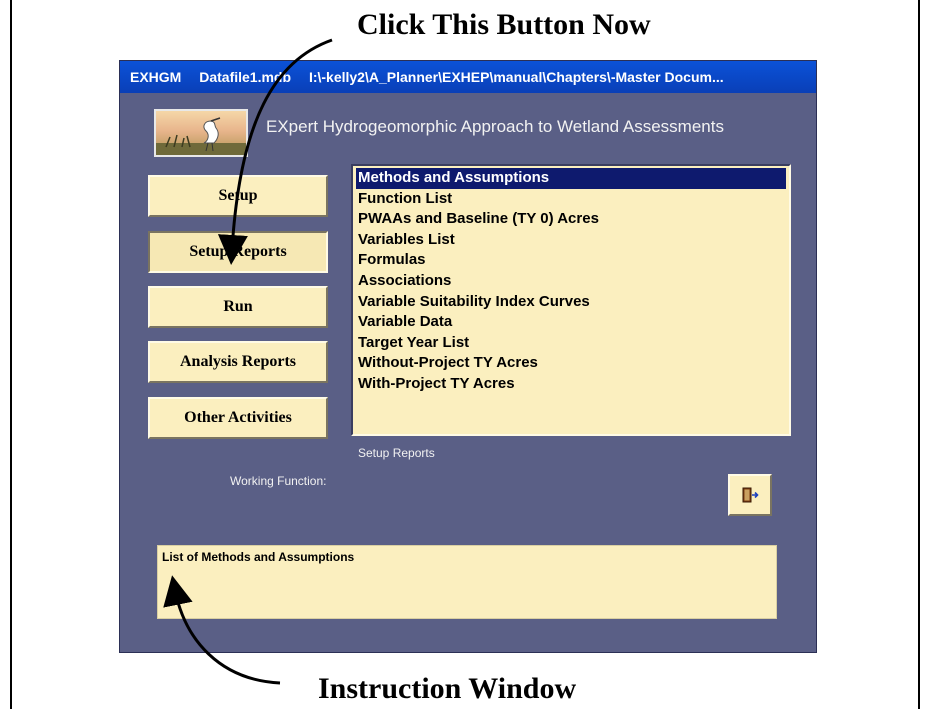  Describe the element at coordinates (571, 178) in the screenshot. I see `list-item: Methods and Assumptions` at that location.